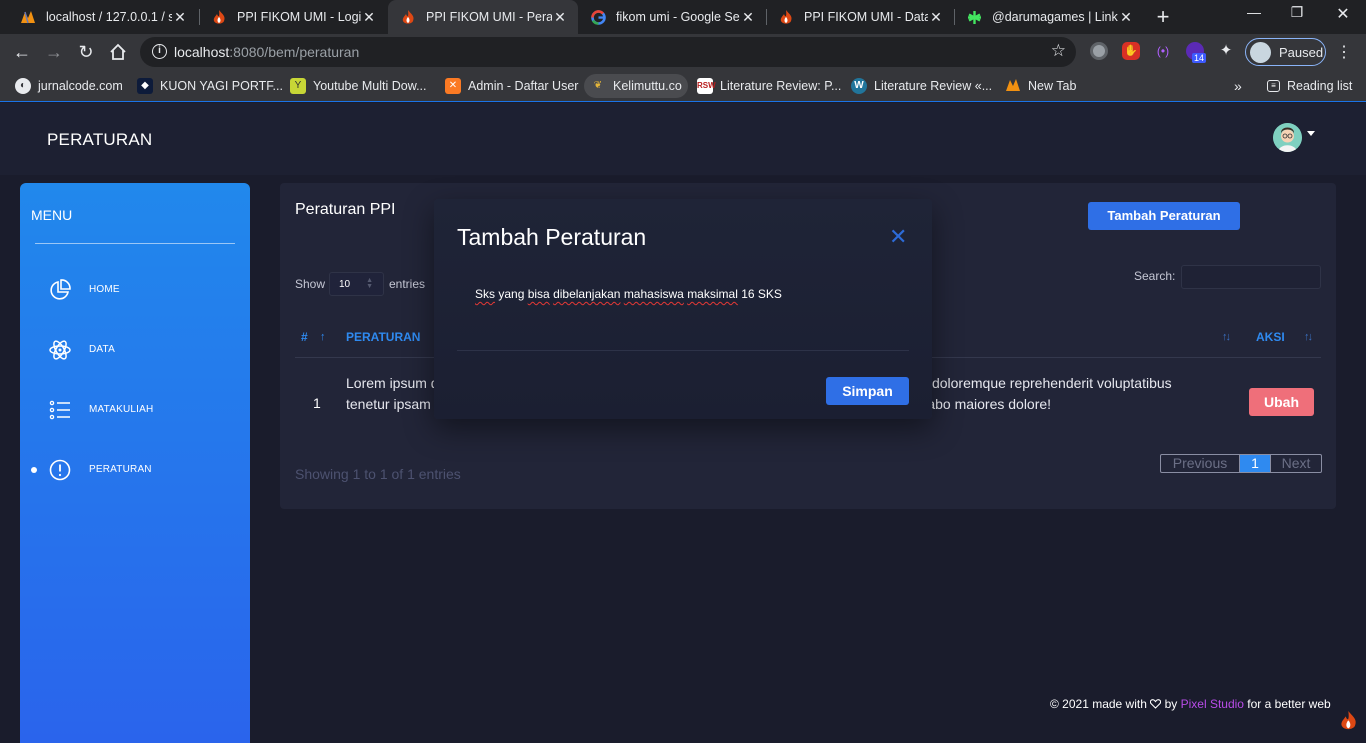 This screenshot has height=743, width=1366. Describe the element at coordinates (1131, 51) in the screenshot. I see `adblock-icon: ✋` at that location.